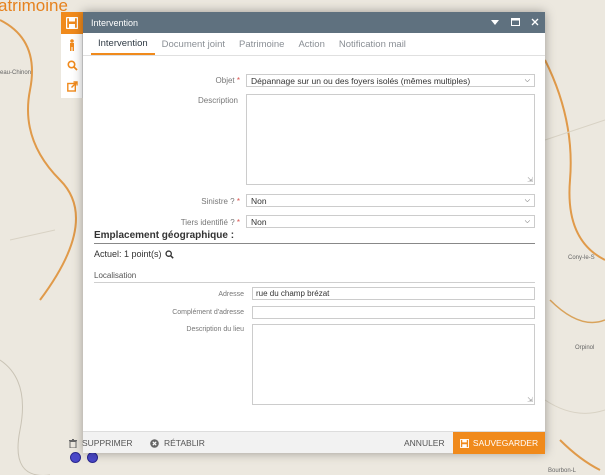  Describe the element at coordinates (115, 22) in the screenshot. I see `window-title: Intervention` at that location.